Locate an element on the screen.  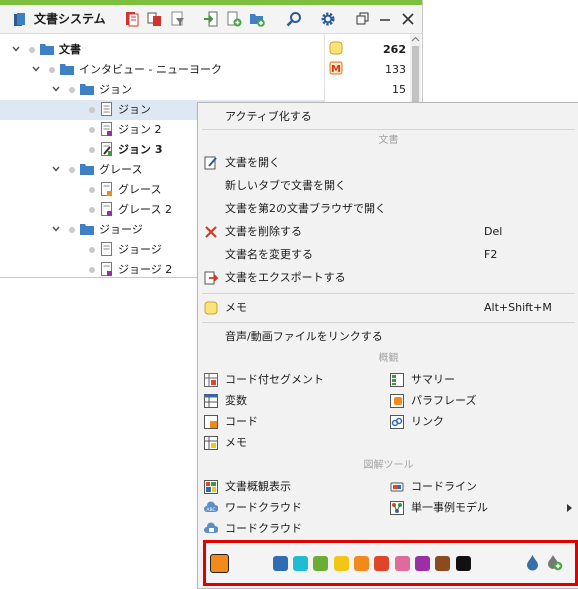
memo-yellow-icon is located at coordinates (336, 48).